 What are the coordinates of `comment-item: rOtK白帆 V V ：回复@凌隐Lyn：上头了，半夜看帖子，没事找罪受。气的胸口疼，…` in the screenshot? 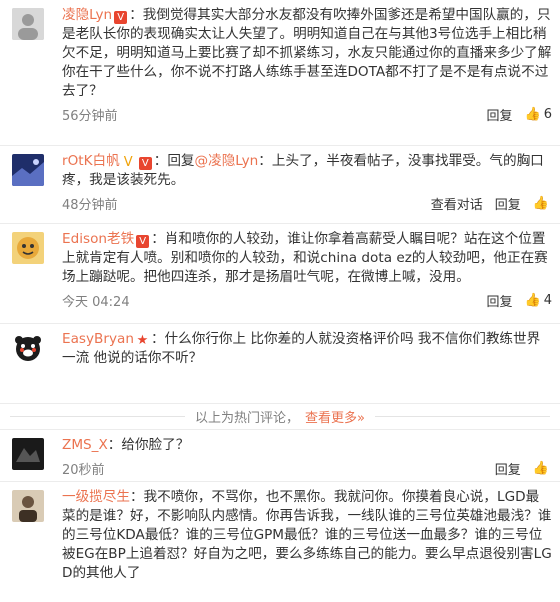 It's located at (280, 185).